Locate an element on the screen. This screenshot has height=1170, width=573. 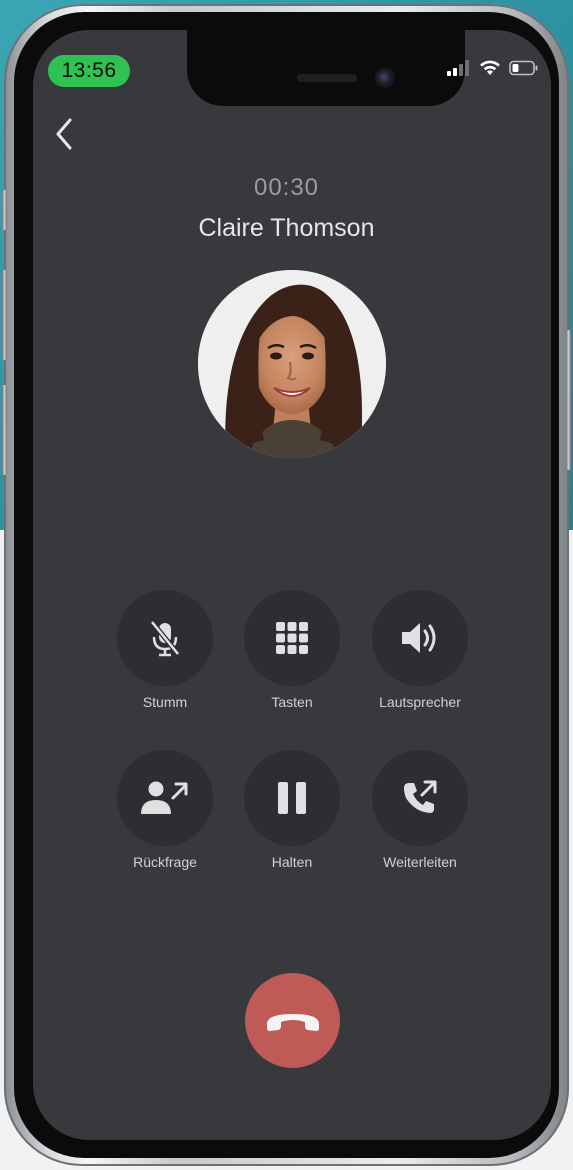
caller-photo is located at coordinates (292, 364).